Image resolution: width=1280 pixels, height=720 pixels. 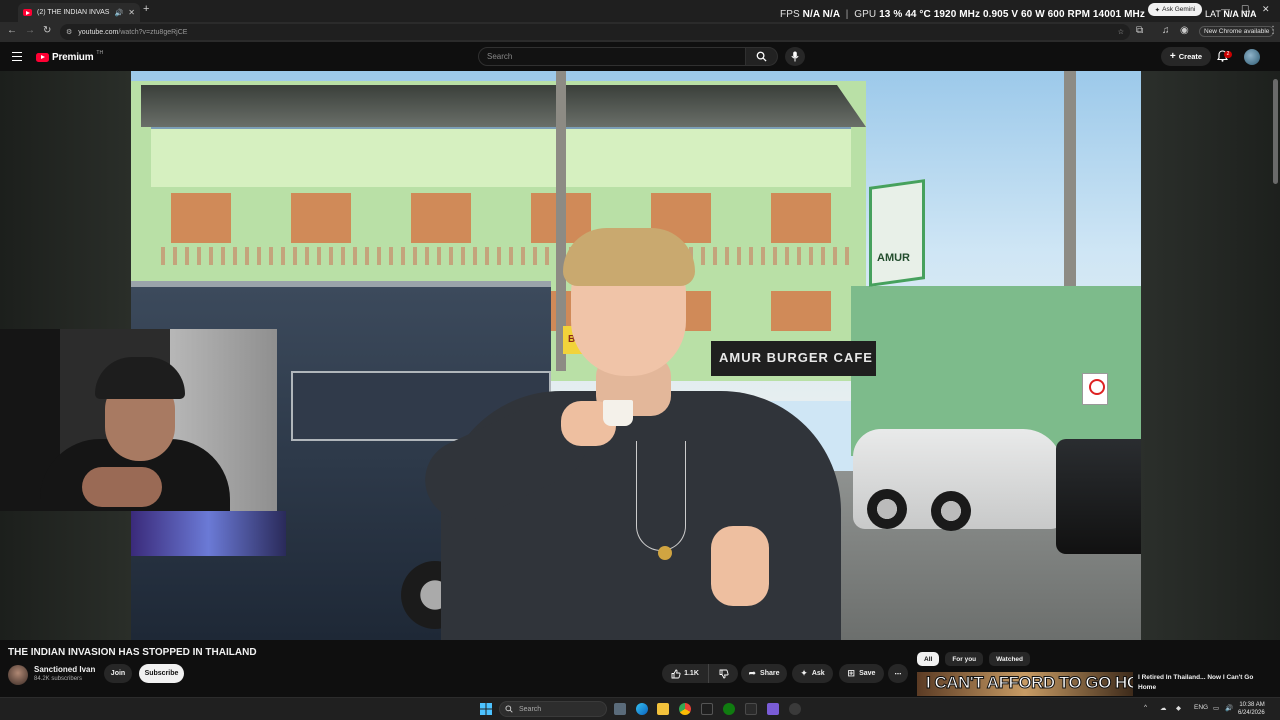 I want to click on taskbar-search-box: Search, so click(x=553, y=709).